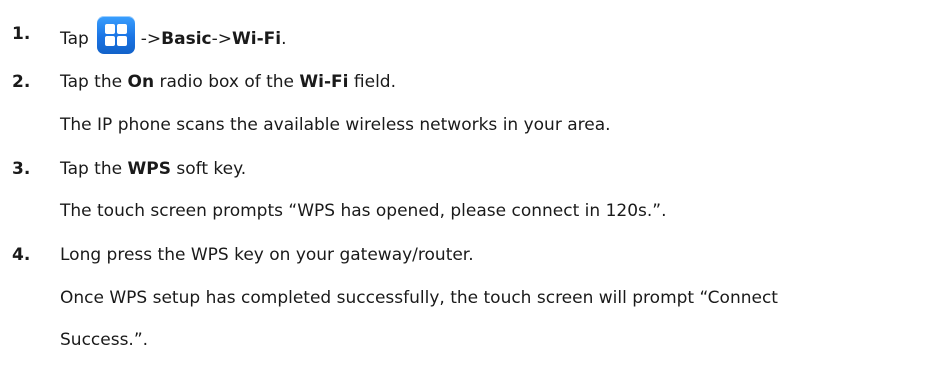 This screenshot has height=380, width=947. I want to click on text-segment: field., so click(372, 82).